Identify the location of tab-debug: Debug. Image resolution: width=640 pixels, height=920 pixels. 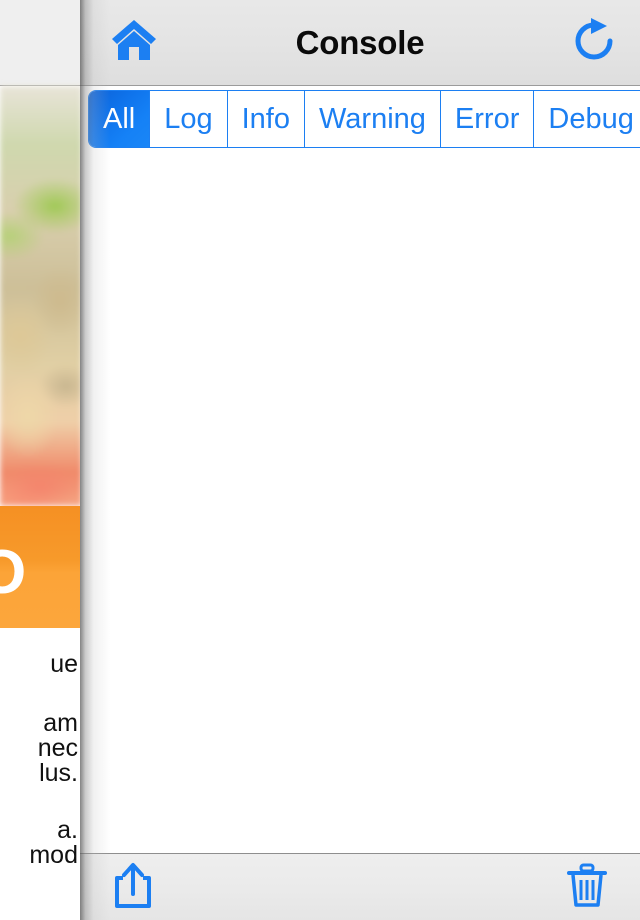
(587, 119).